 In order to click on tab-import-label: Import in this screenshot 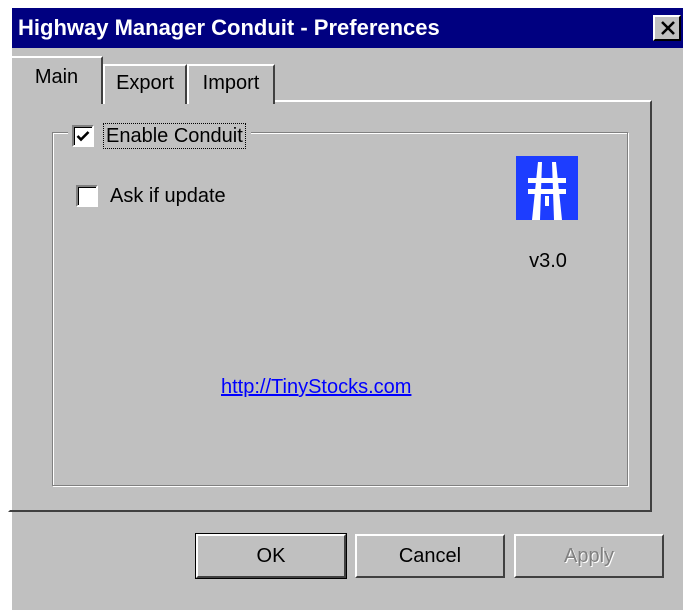, I will do `click(231, 83)`.